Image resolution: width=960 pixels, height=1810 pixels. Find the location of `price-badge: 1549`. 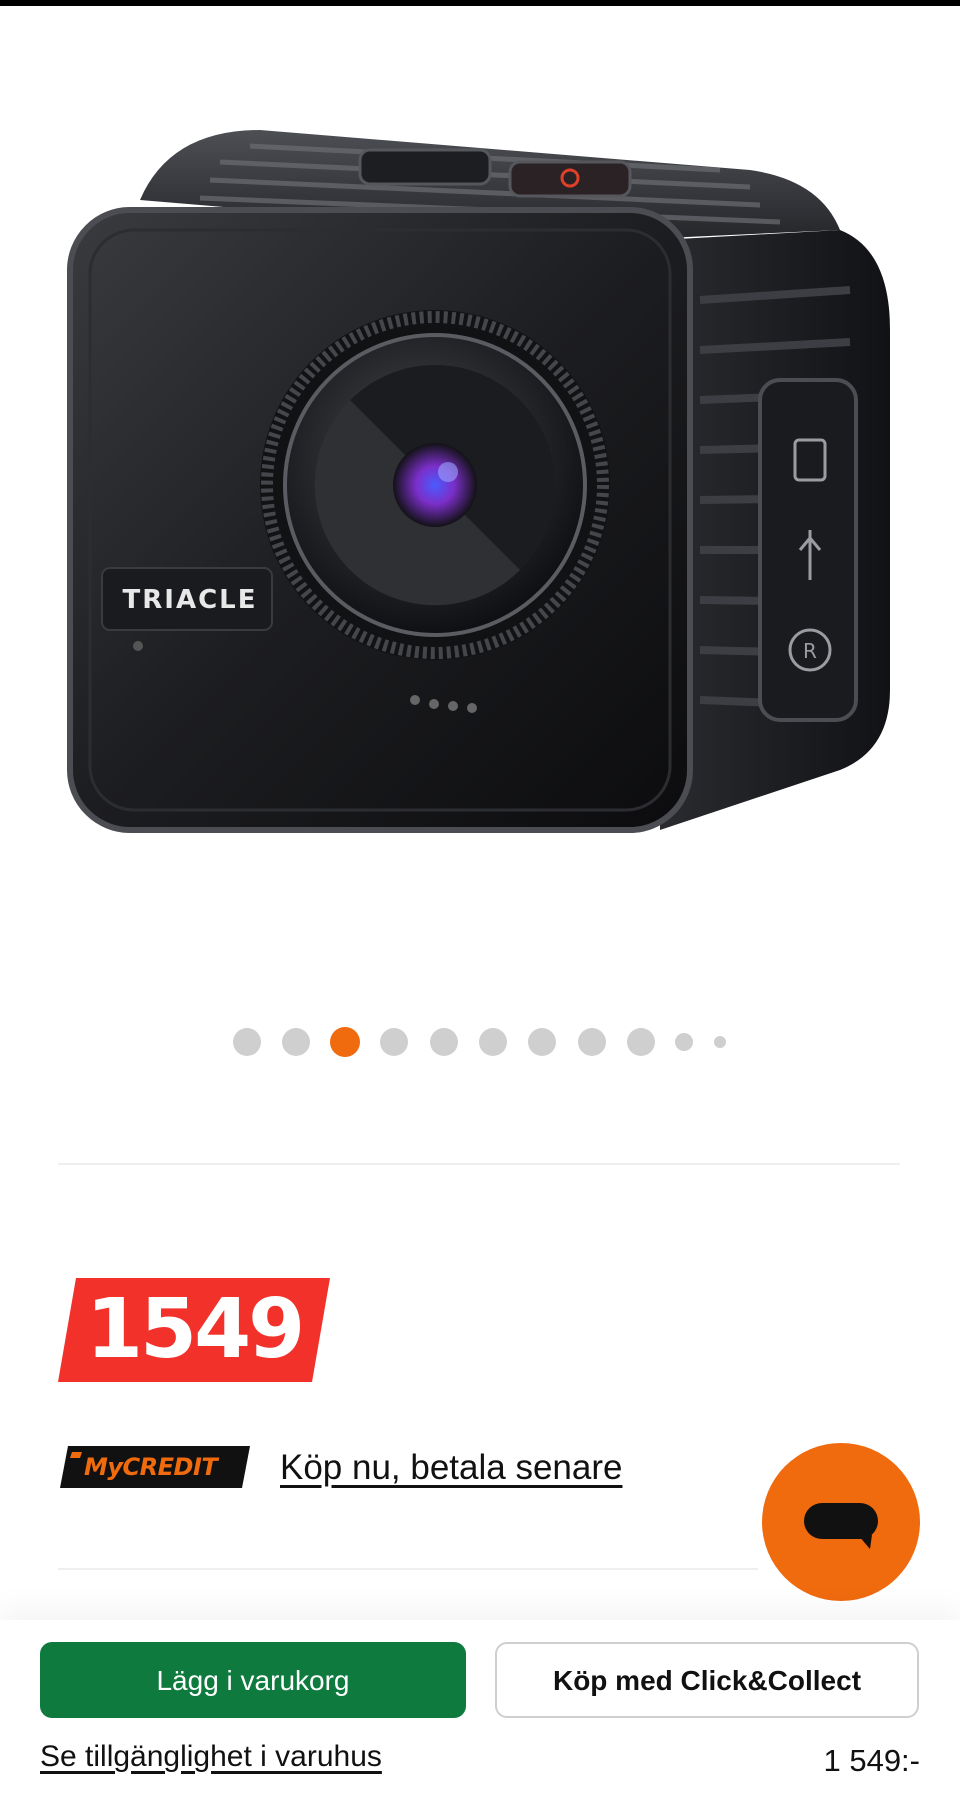

price-badge: 1549 is located at coordinates (194, 1330).